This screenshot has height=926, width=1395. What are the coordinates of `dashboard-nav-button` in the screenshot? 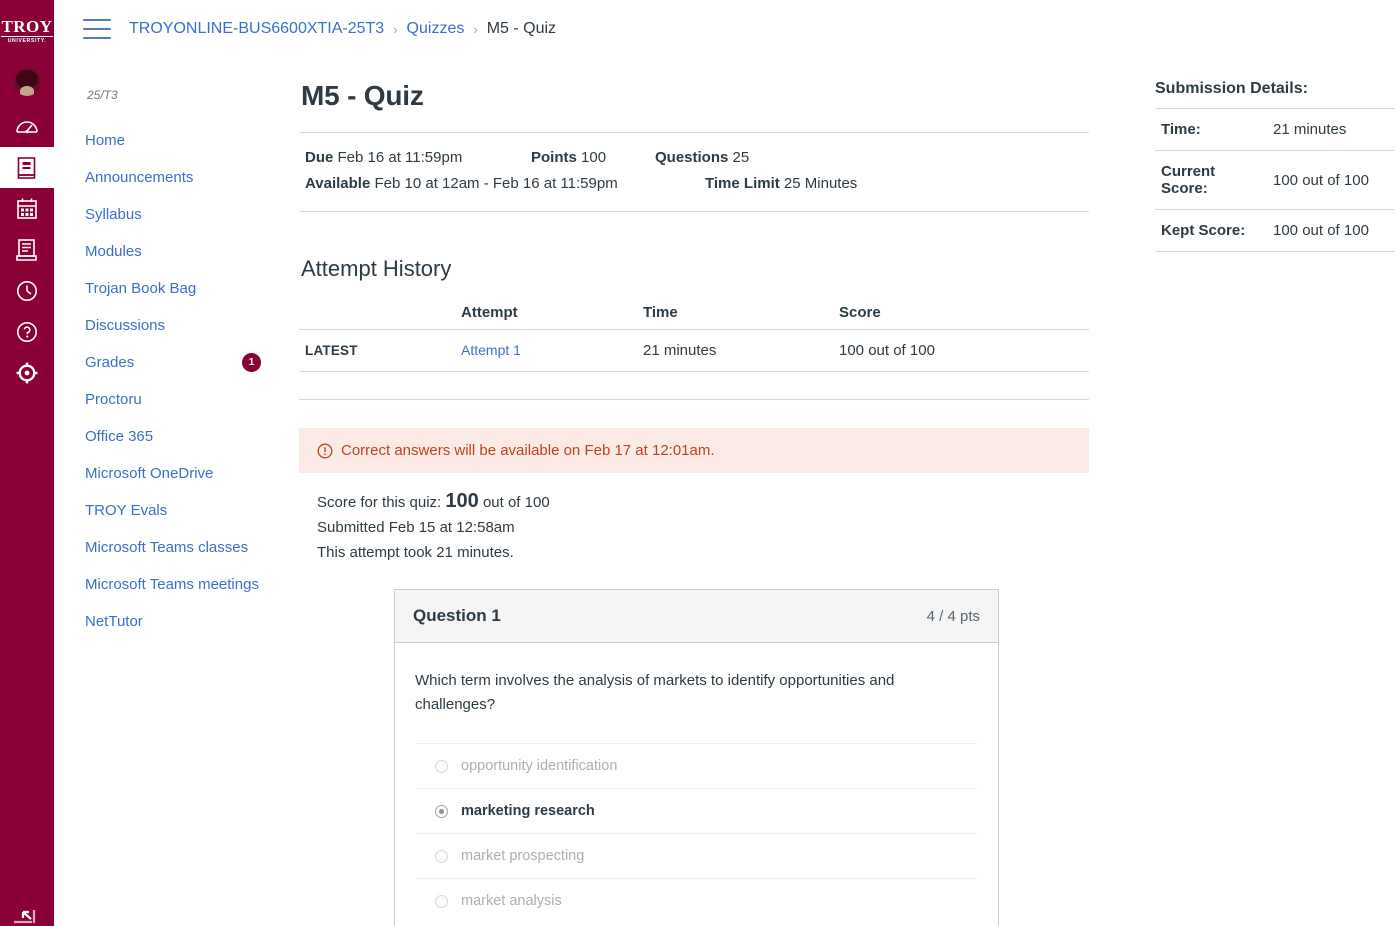 It's located at (27, 126).